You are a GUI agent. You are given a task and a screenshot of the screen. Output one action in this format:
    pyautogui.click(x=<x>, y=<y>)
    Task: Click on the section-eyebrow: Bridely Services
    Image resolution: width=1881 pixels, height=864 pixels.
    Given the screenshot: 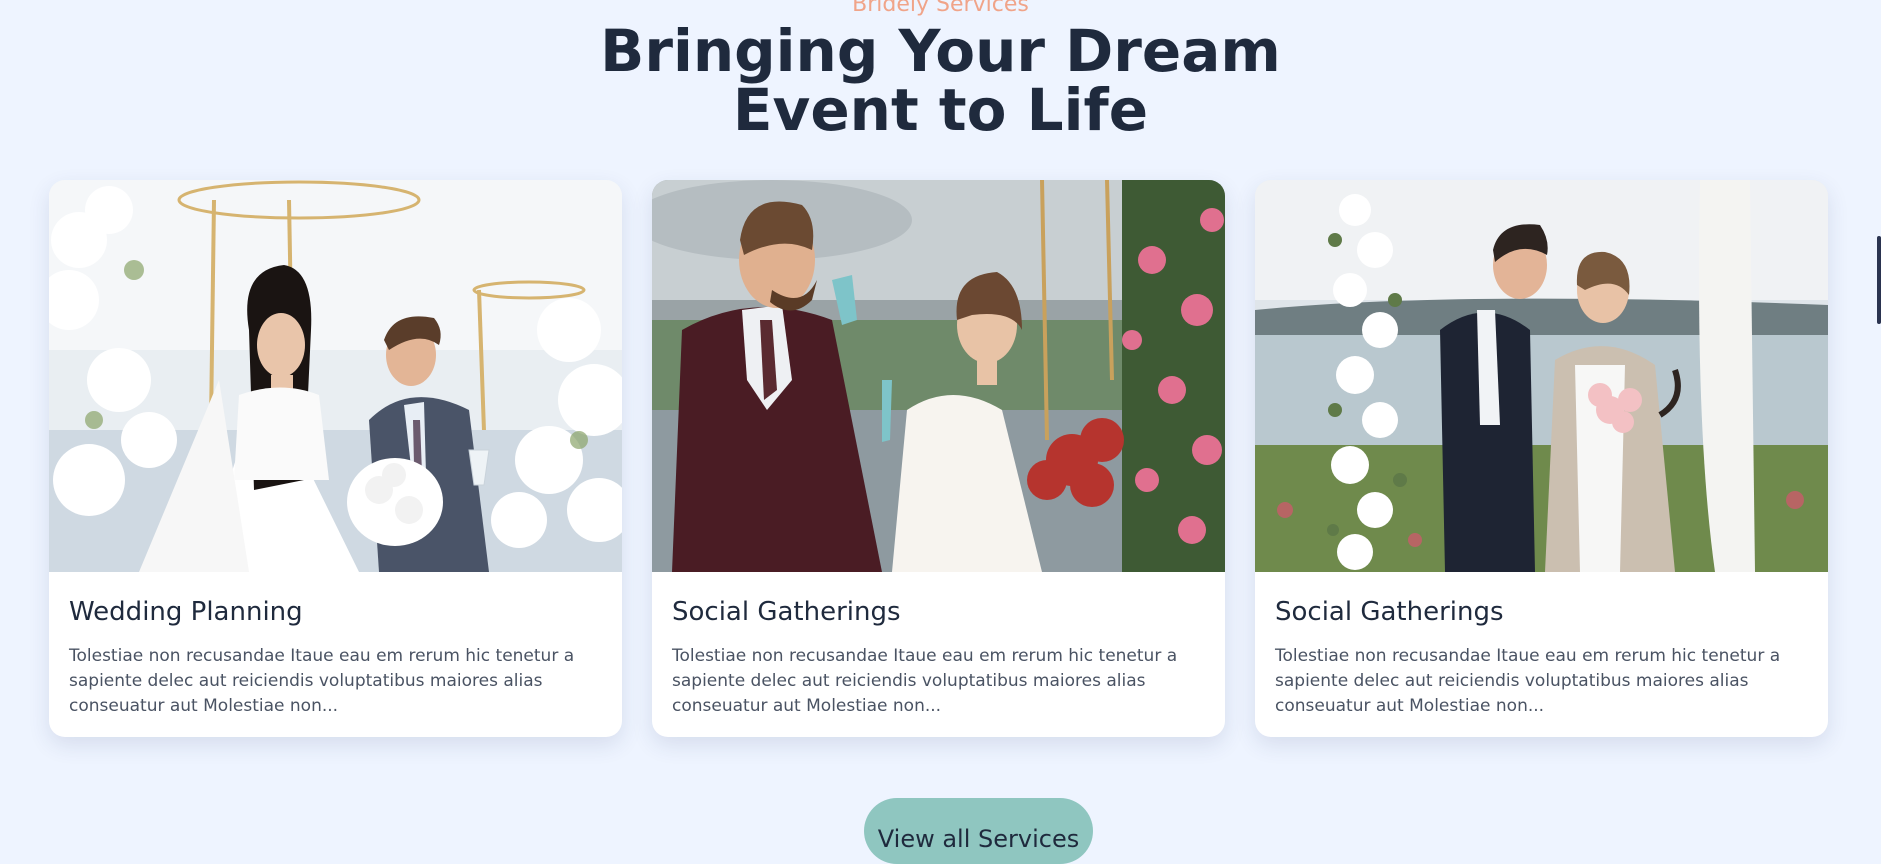 What is the action you would take?
    pyautogui.click(x=940, y=8)
    